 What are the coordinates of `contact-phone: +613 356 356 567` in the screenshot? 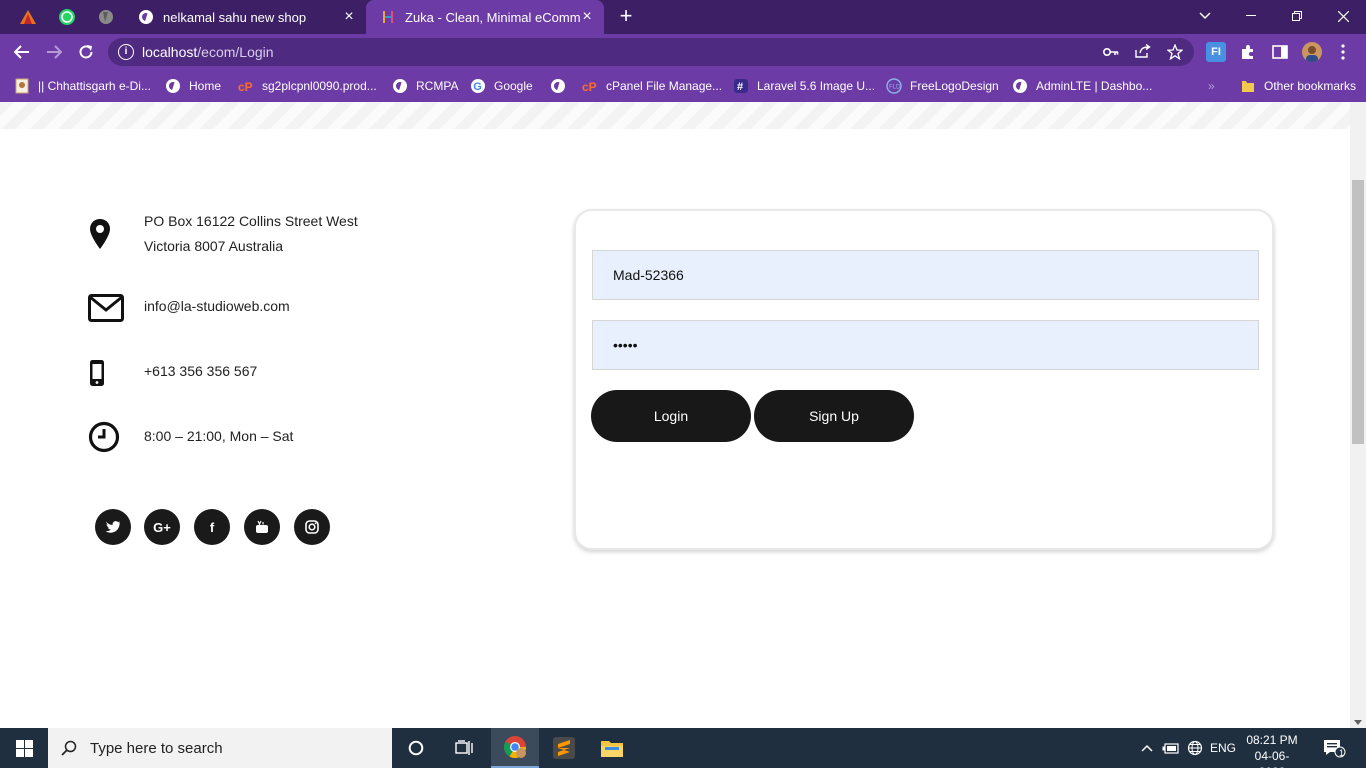 It's located at (172, 376).